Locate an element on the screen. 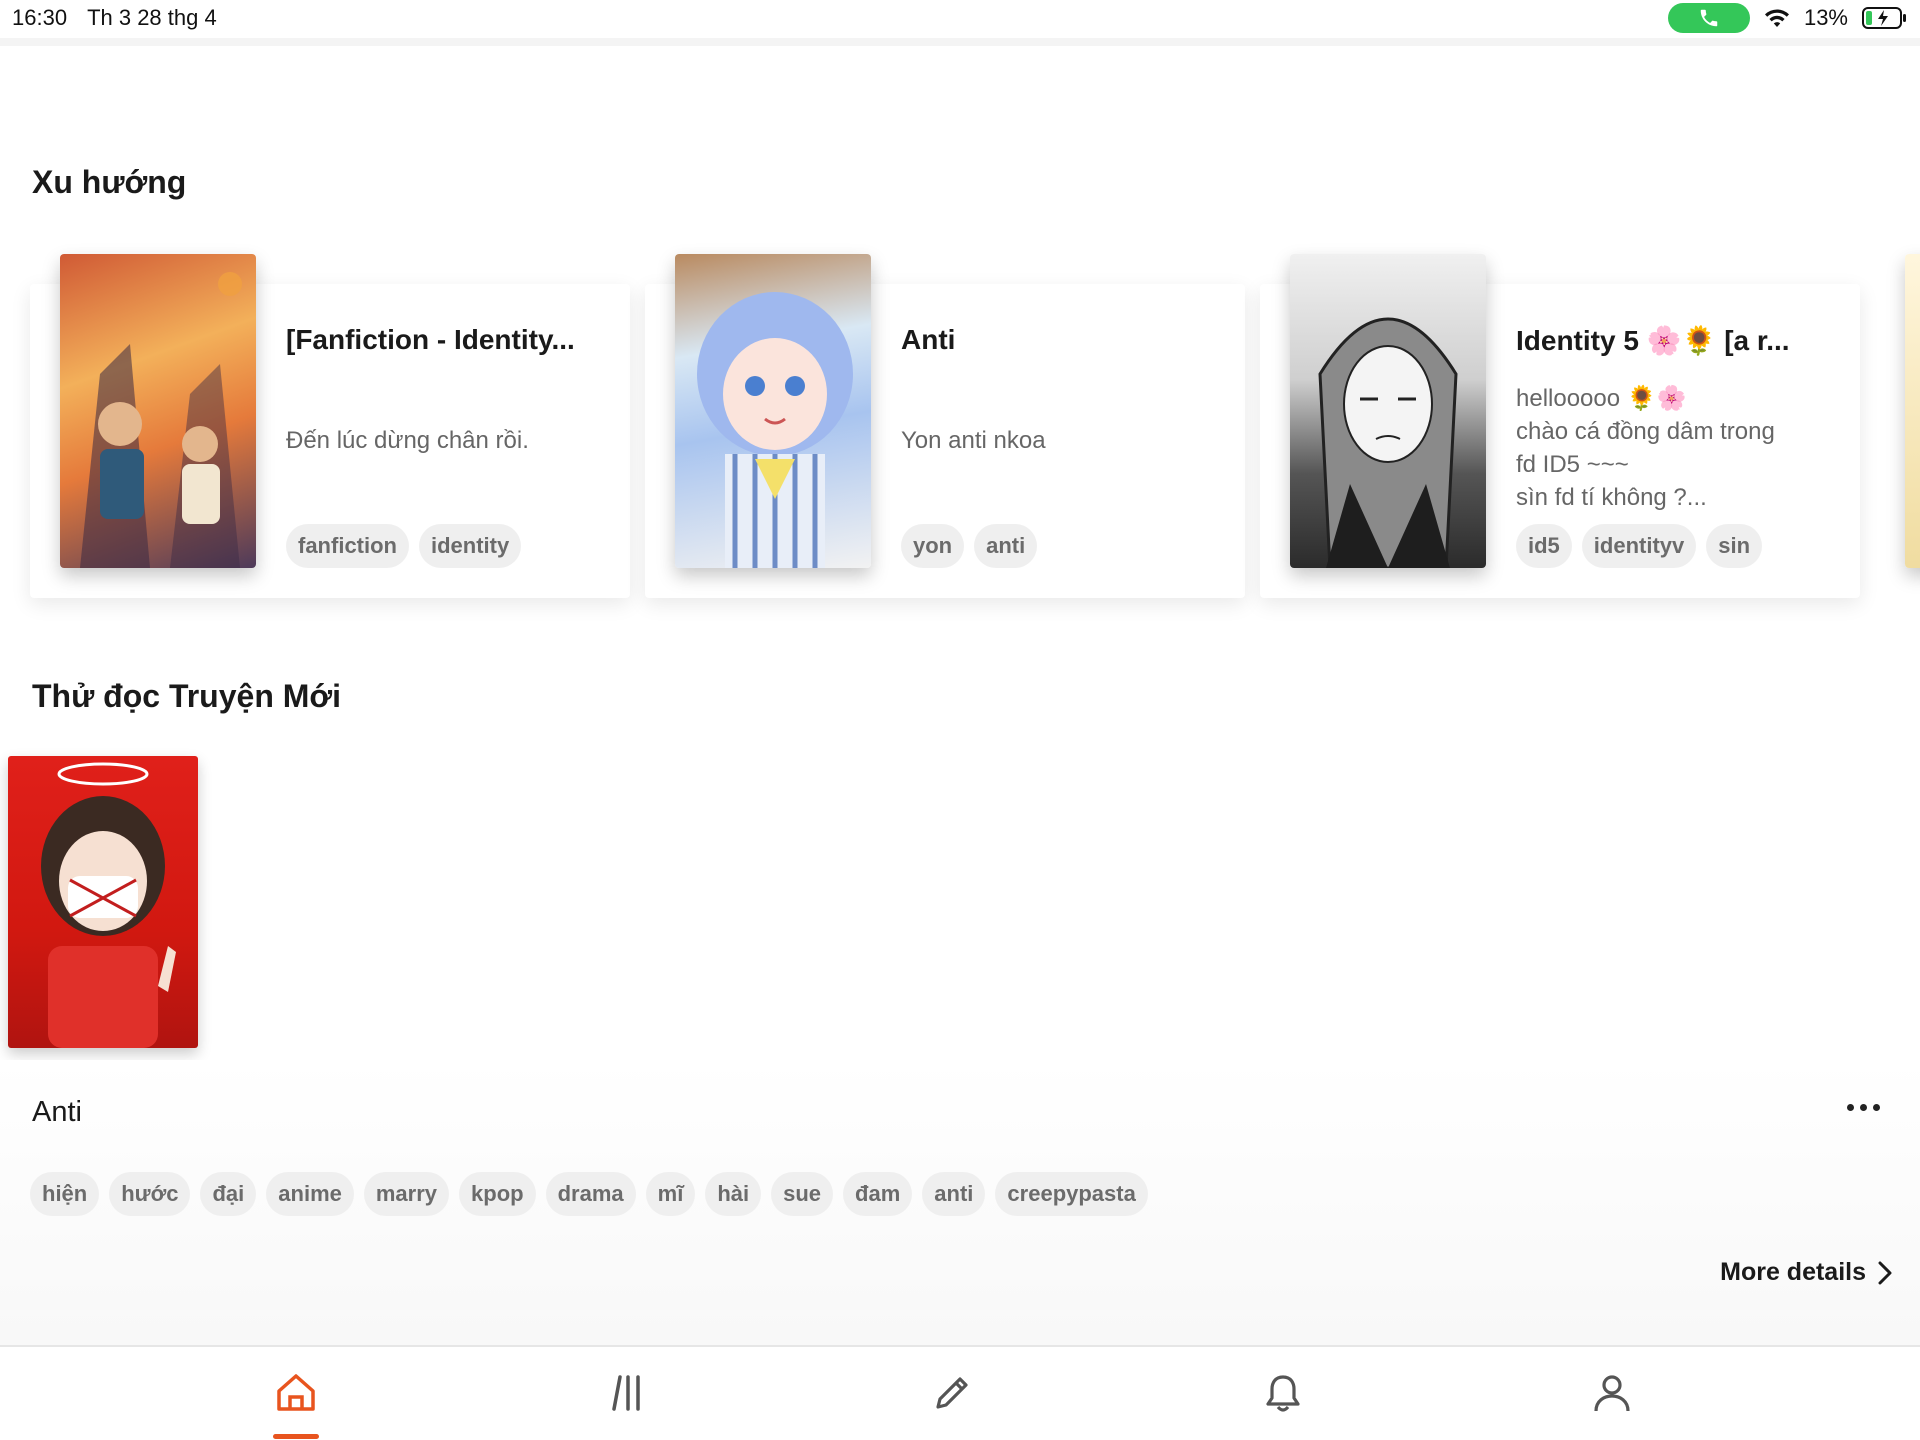  tag-chip: id5 is located at coordinates (1544, 546).